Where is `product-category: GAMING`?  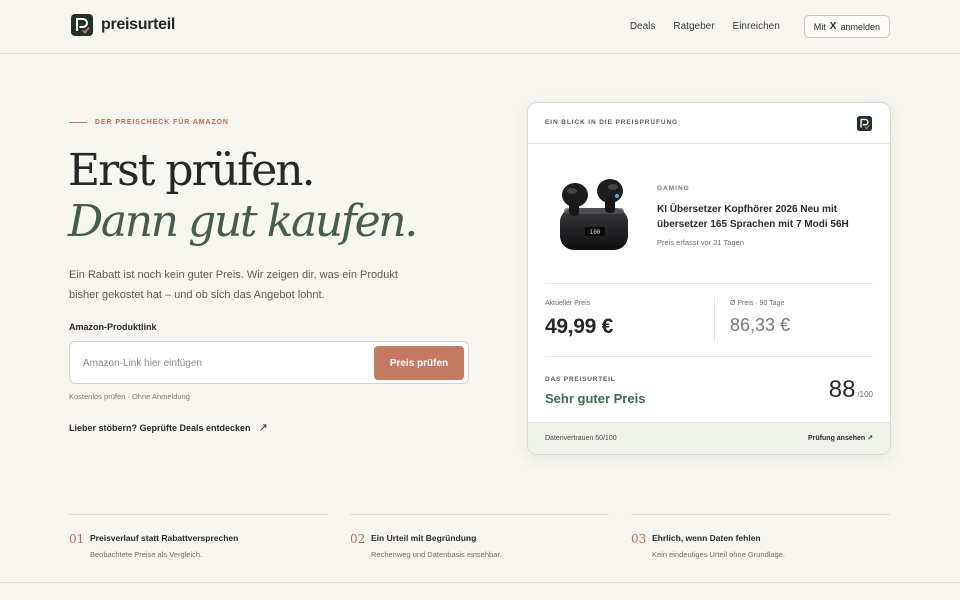
product-category: GAMING is located at coordinates (673, 188).